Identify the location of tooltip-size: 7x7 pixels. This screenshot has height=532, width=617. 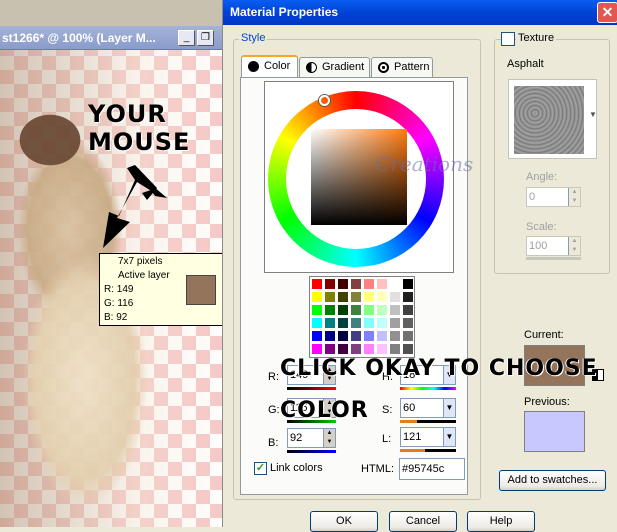
(140, 261).